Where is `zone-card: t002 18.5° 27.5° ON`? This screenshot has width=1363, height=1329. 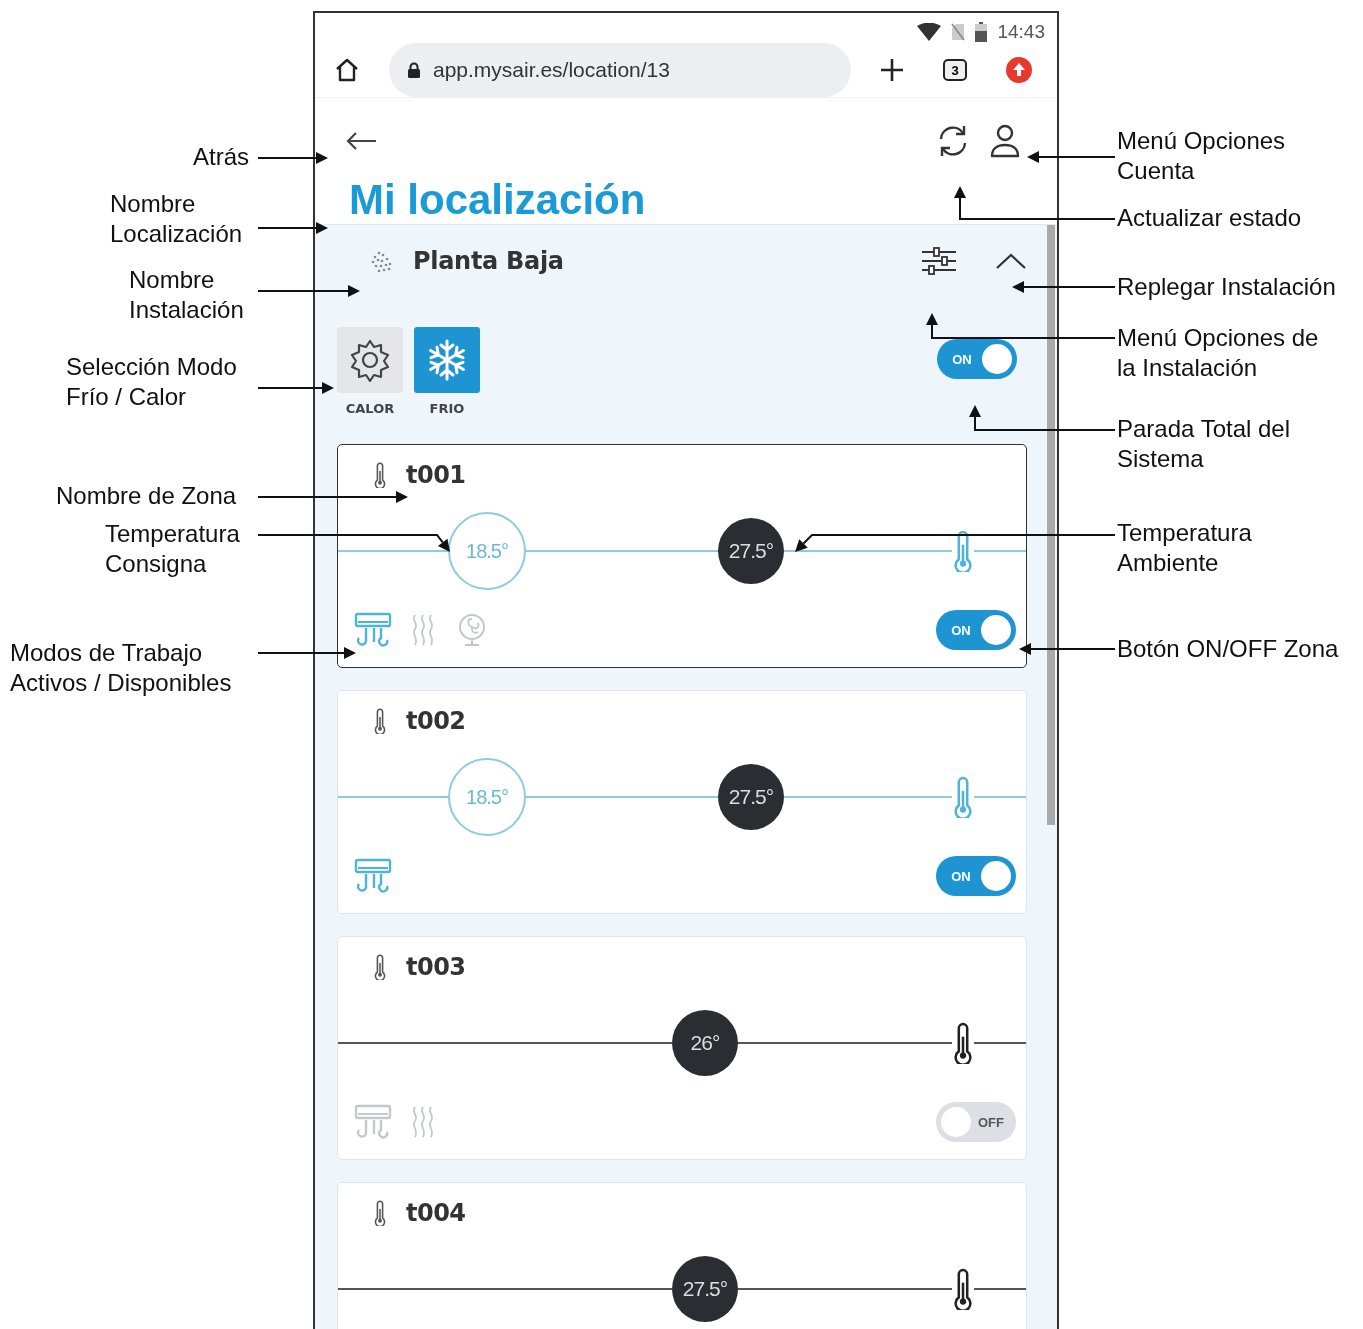 zone-card: t002 18.5° 27.5° ON is located at coordinates (682, 802).